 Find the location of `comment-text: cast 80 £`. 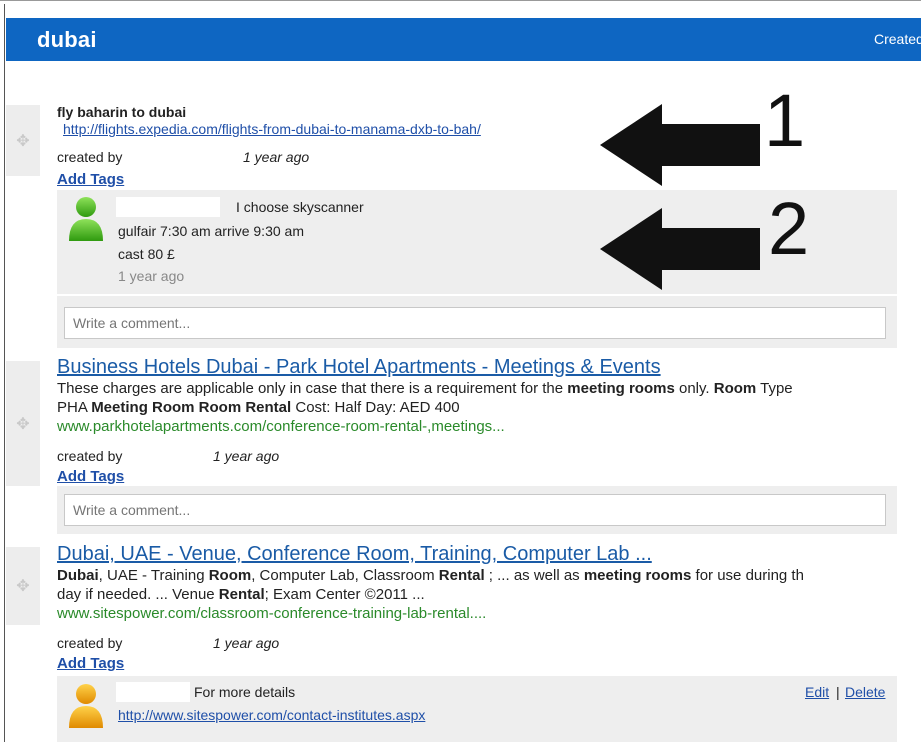

comment-text: cast 80 £ is located at coordinates (146, 254).